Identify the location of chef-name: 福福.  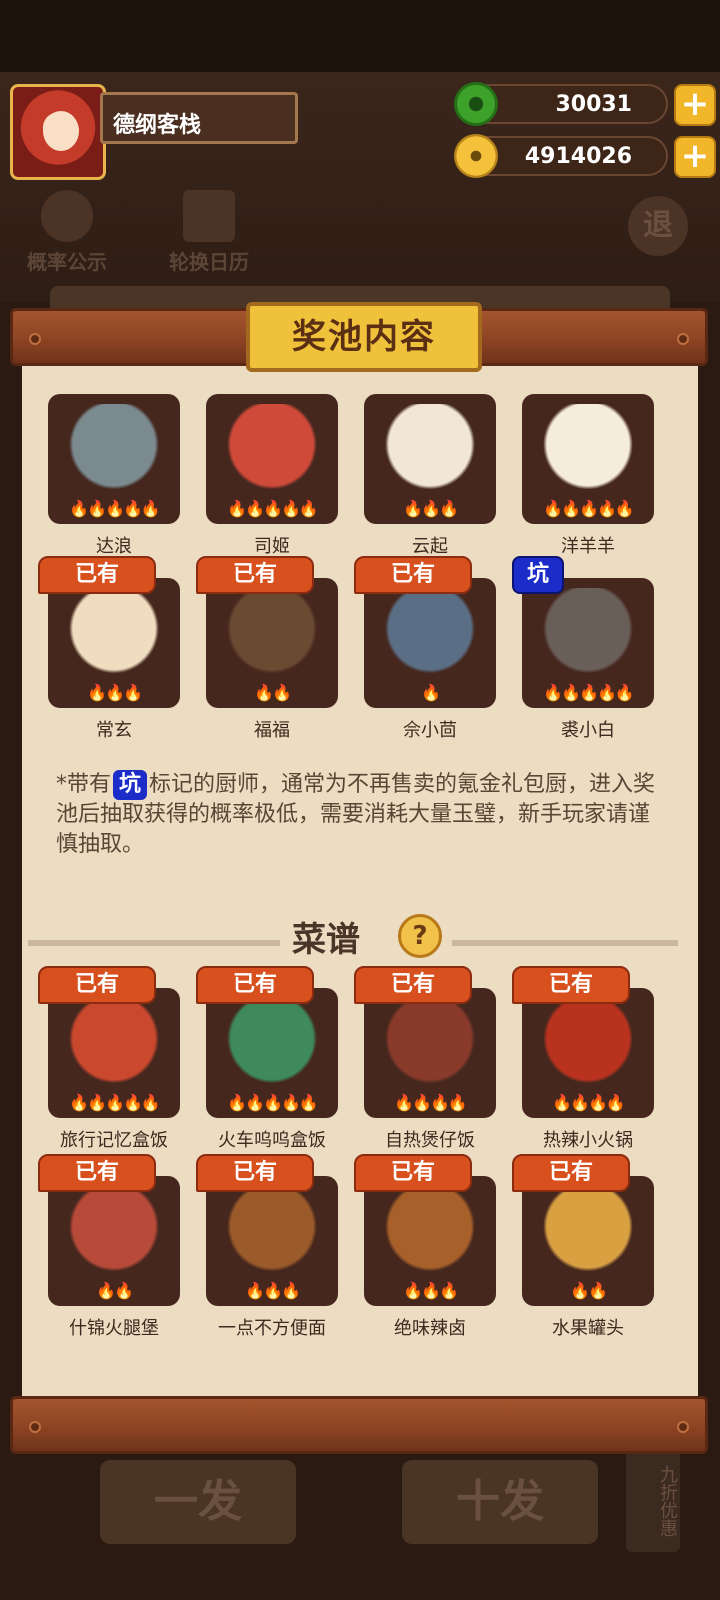
(272, 730).